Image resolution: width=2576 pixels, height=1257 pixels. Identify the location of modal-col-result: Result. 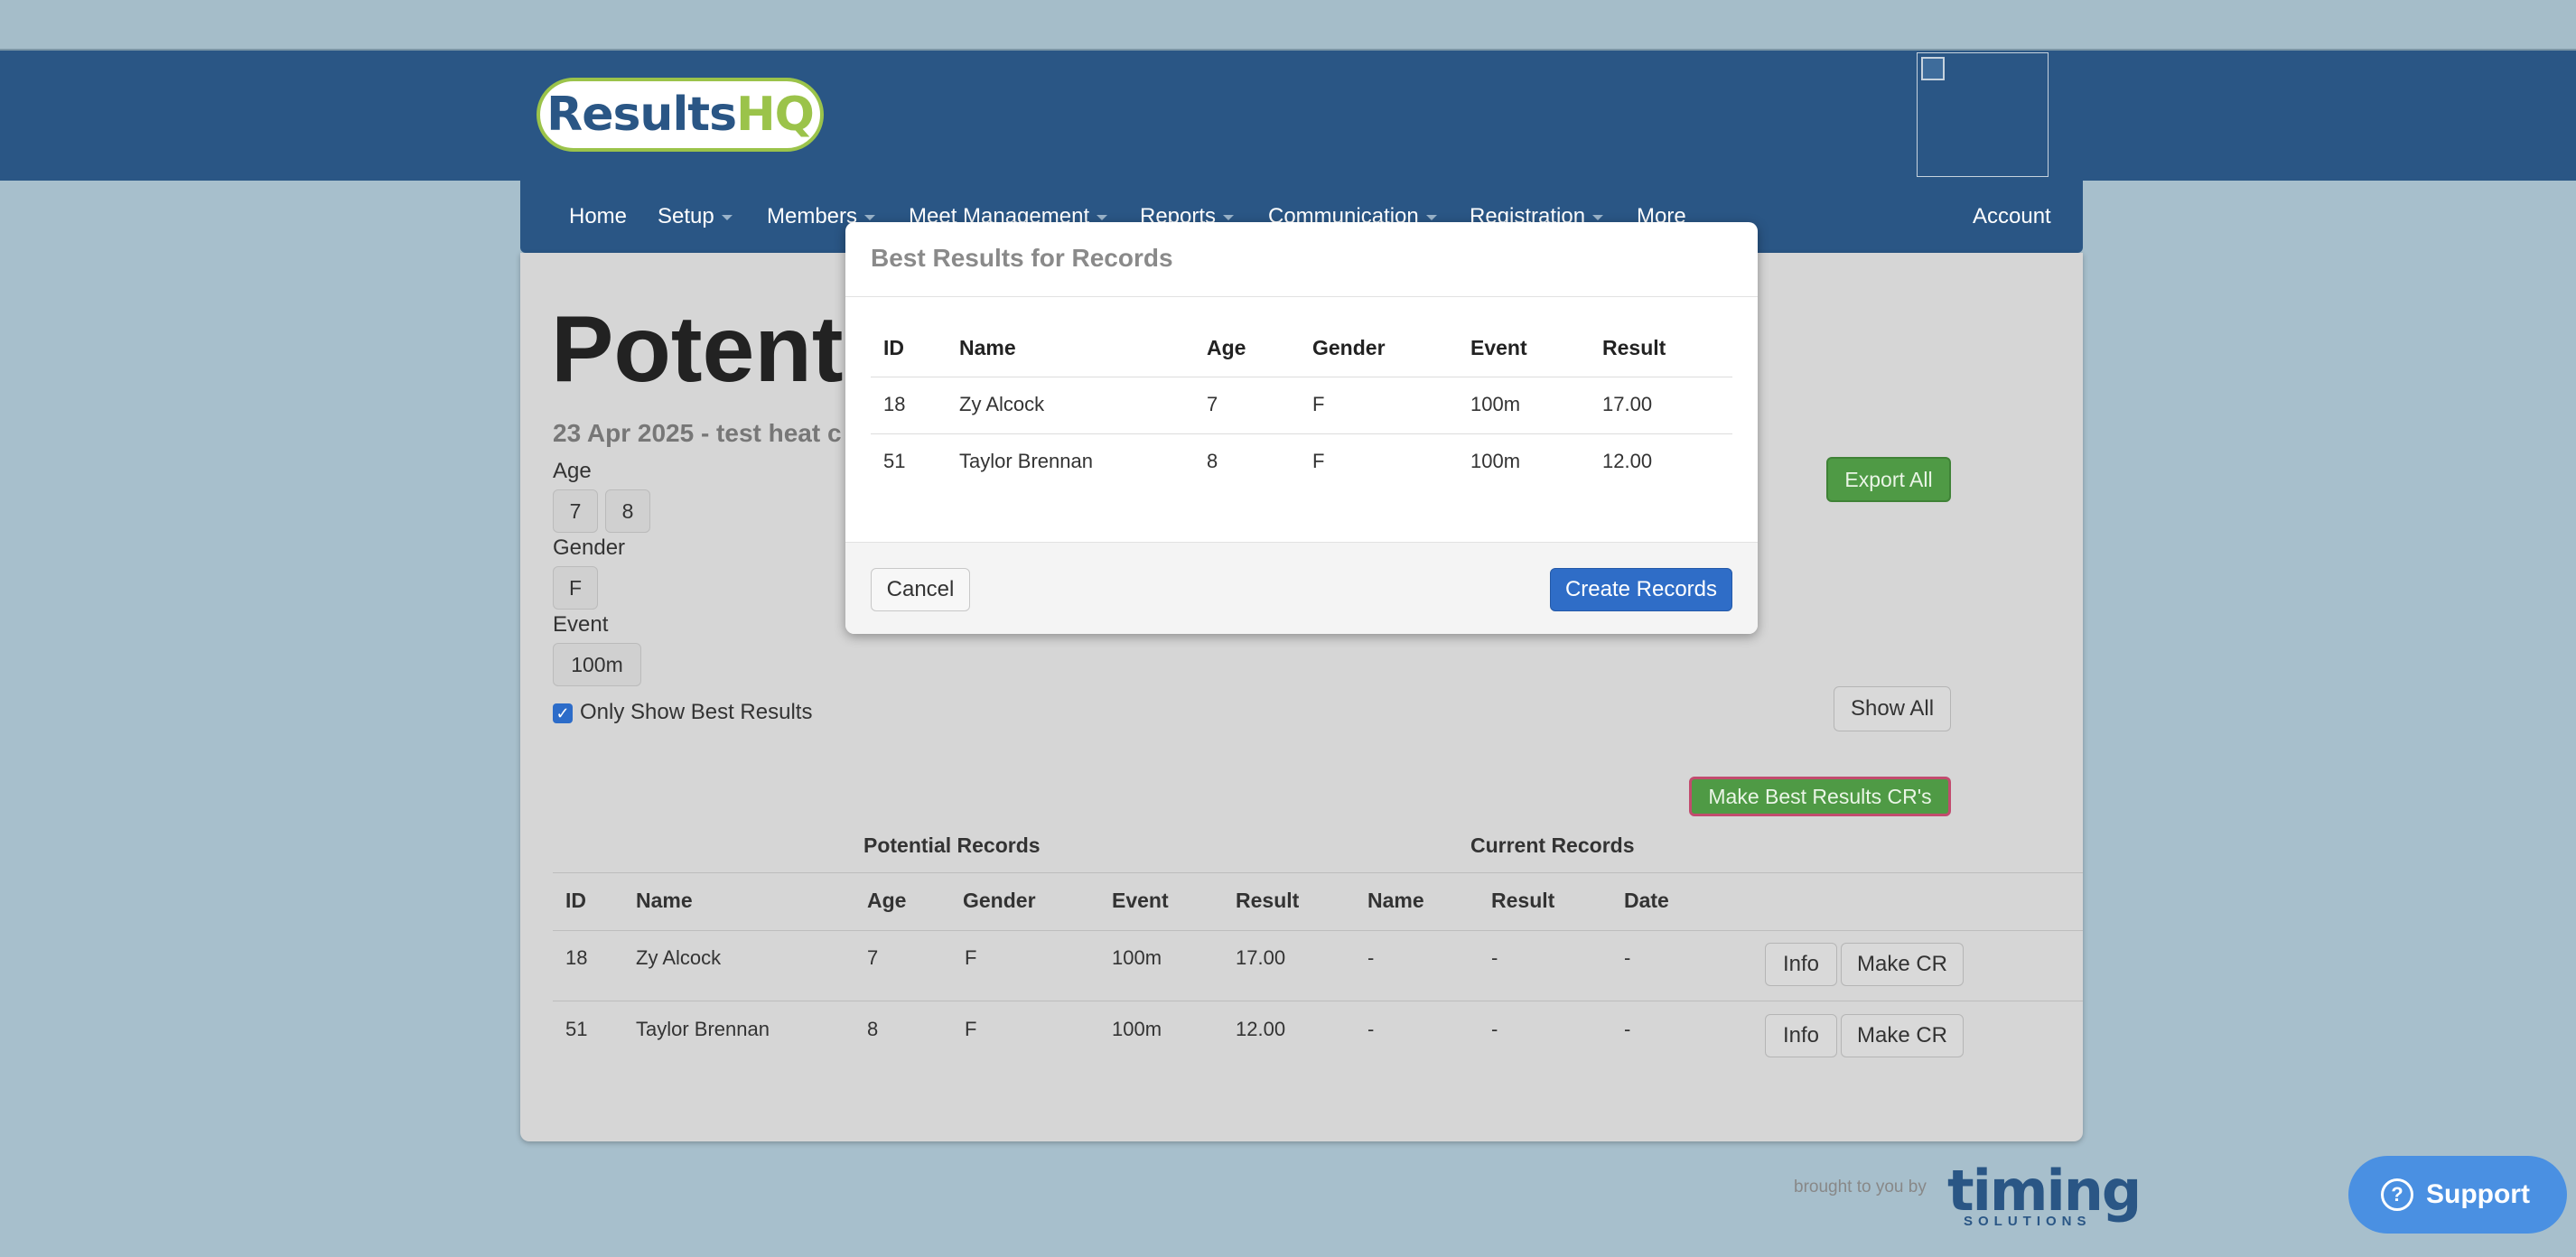
(1634, 347).